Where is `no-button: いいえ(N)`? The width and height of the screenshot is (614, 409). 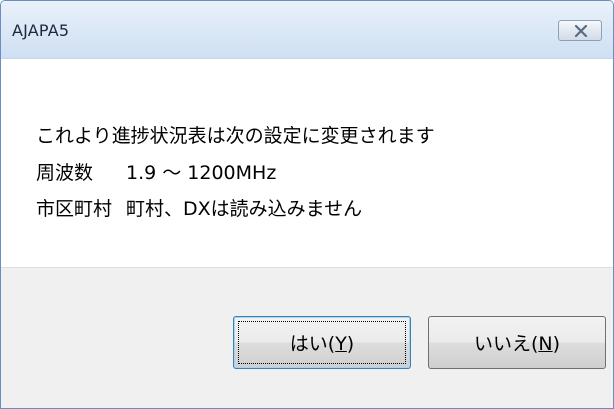
no-button: いいえ(N) is located at coordinates (517, 342).